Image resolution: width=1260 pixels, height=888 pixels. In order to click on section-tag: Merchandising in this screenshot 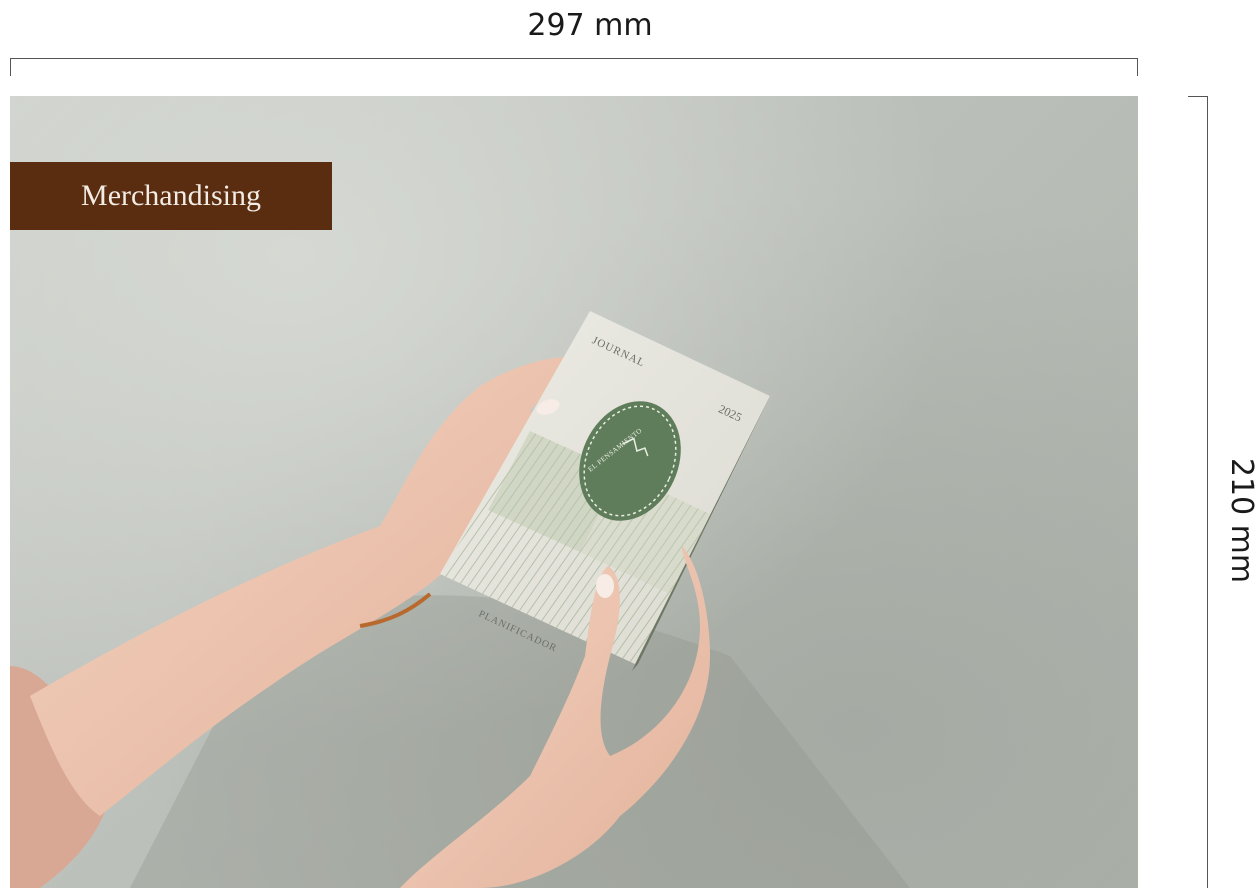, I will do `click(171, 196)`.